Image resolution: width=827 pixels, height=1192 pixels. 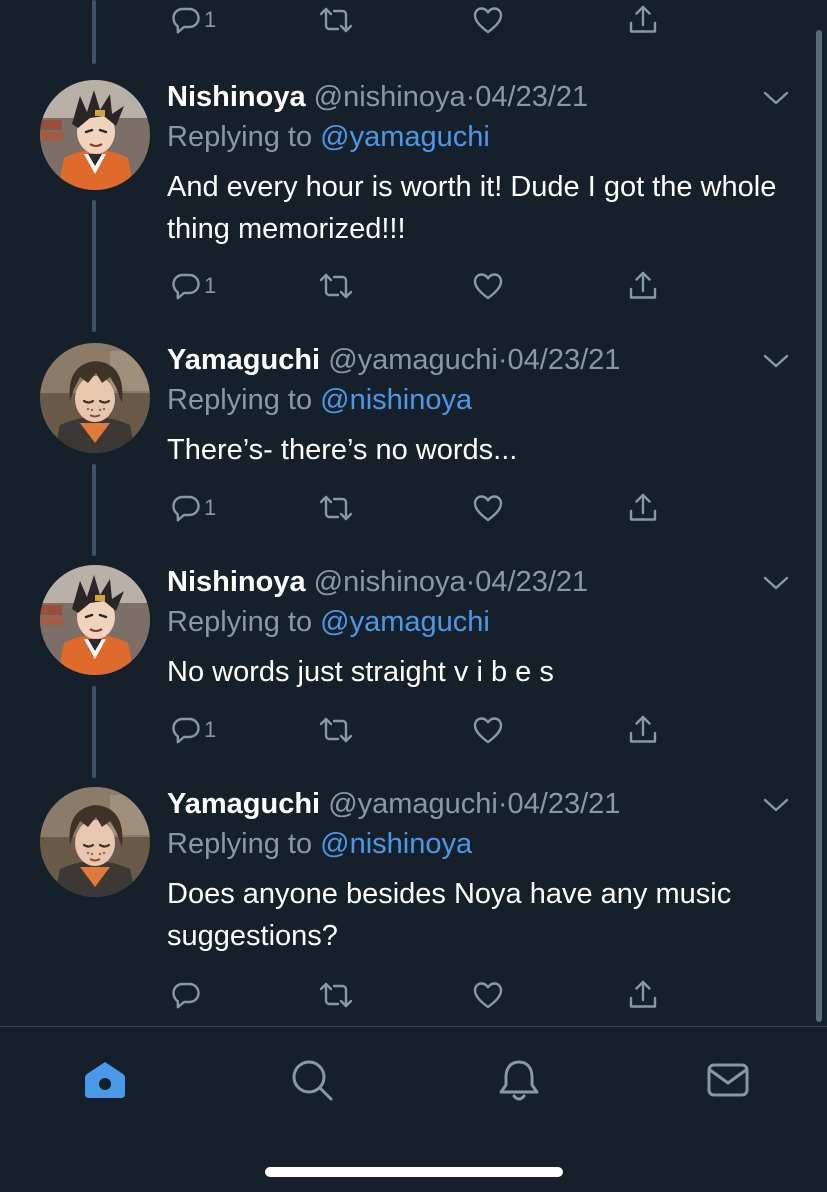 I want to click on tweet-text: No words just straight v i b e s, so click(x=360, y=672).